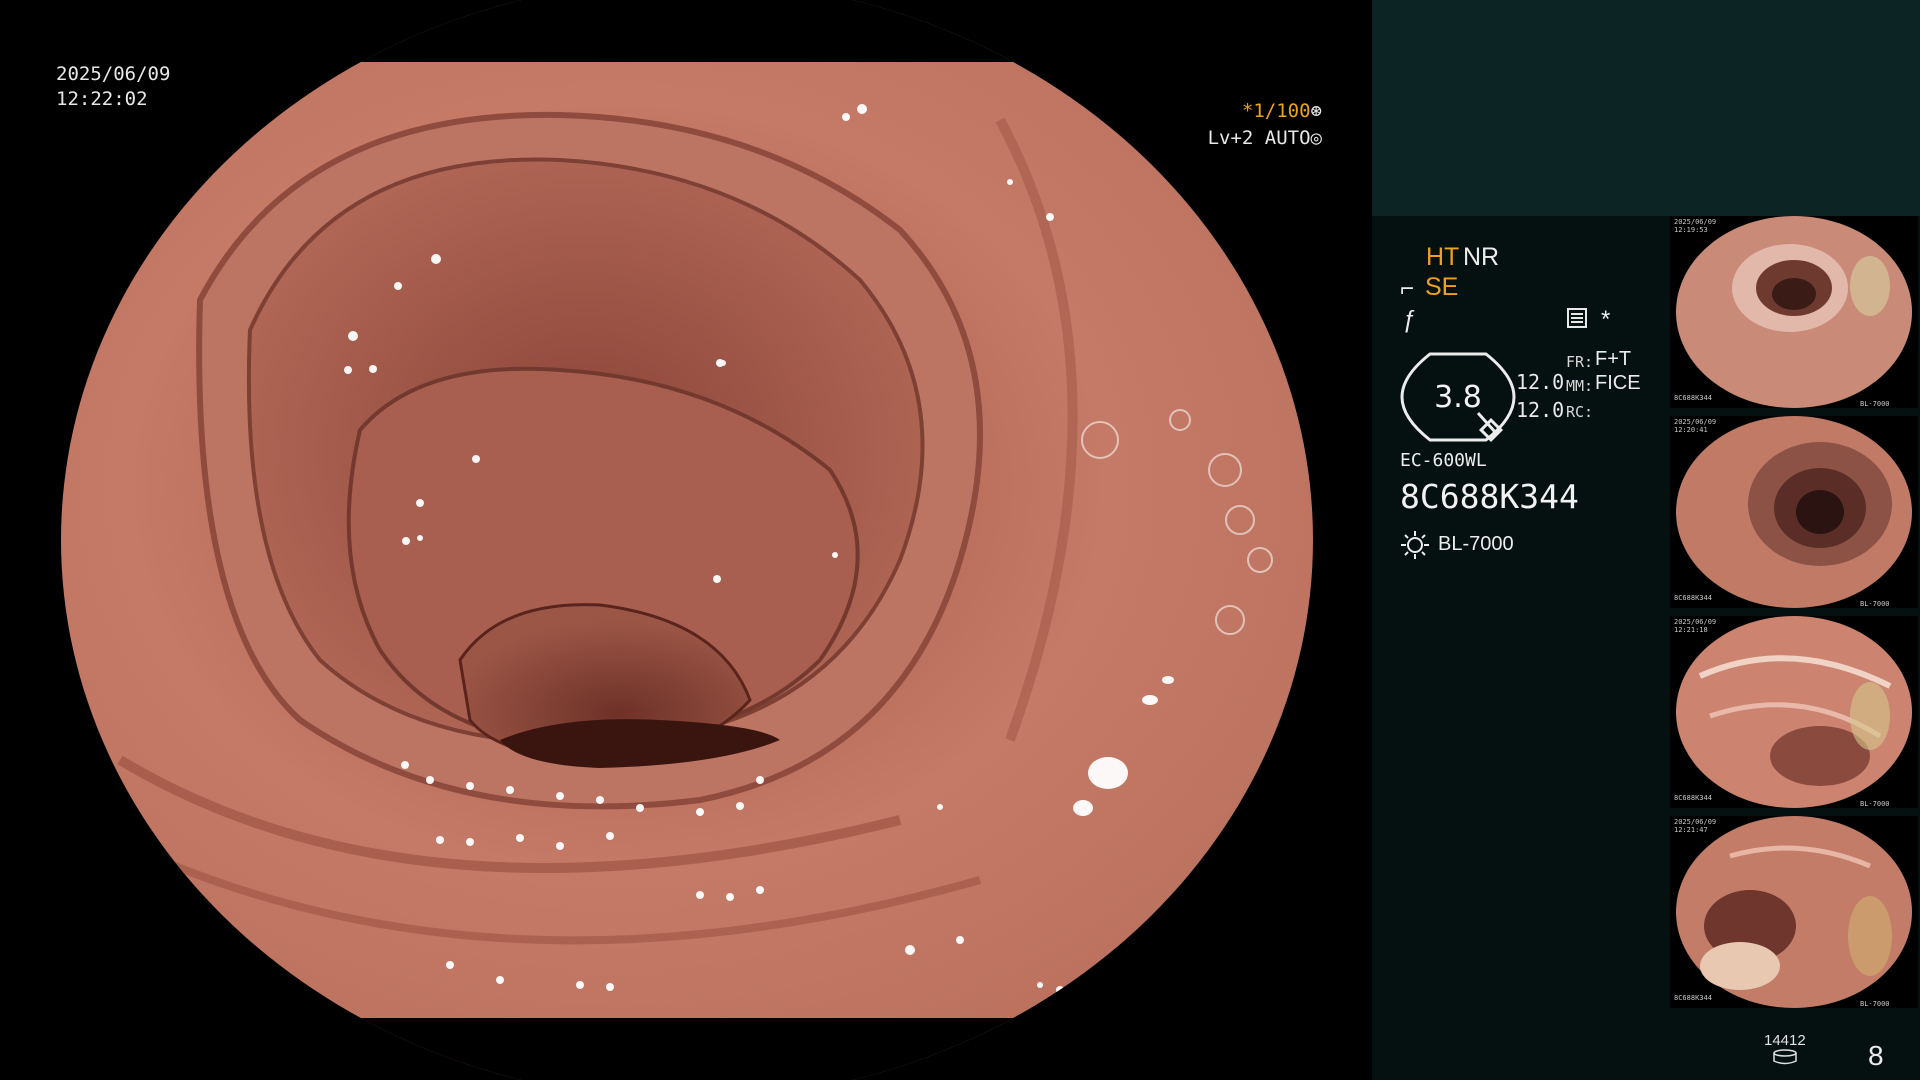 The height and width of the screenshot is (1080, 1920). Describe the element at coordinates (1691, 830) in the screenshot. I see `thumbnail-time: 12:21:47` at that location.